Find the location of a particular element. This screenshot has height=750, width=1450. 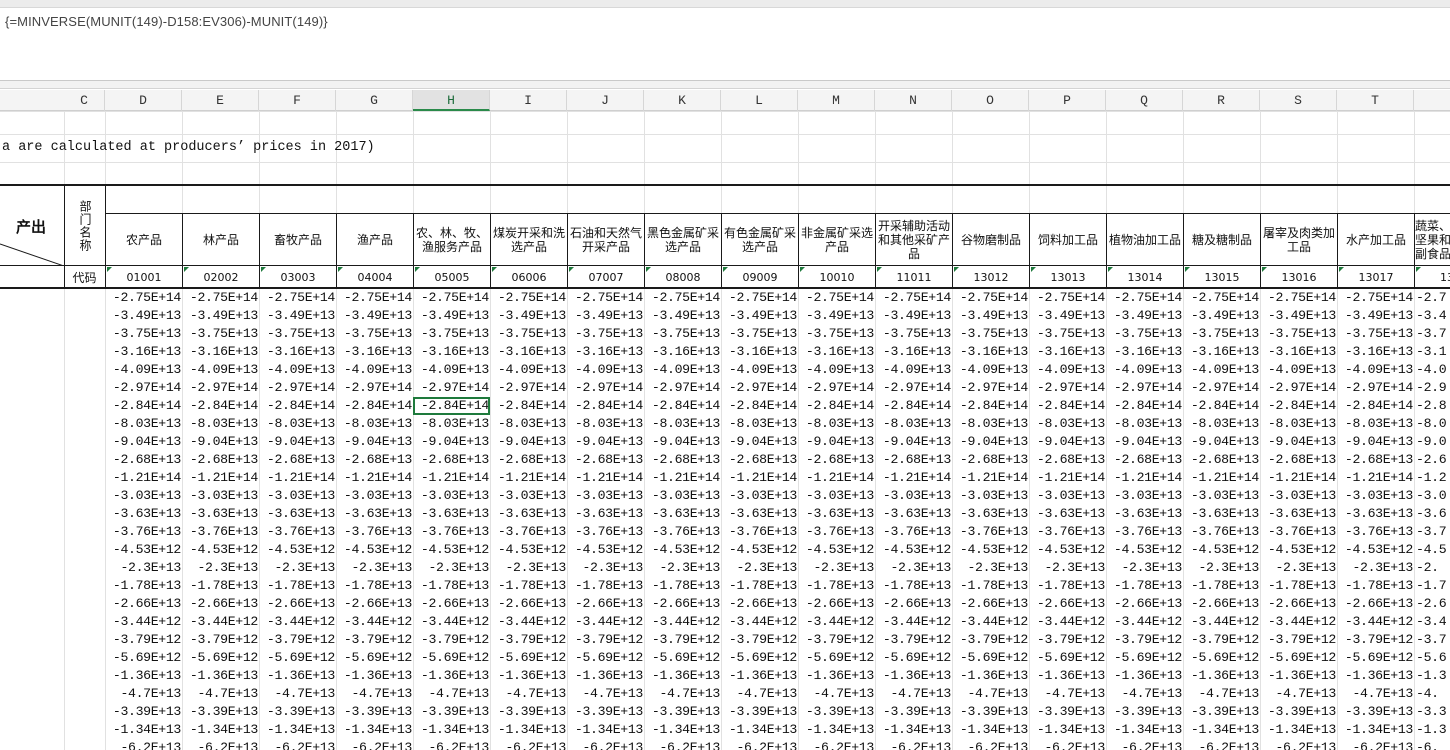

data-cell-r: -2.75E+14 is located at coordinates (1221, 298).